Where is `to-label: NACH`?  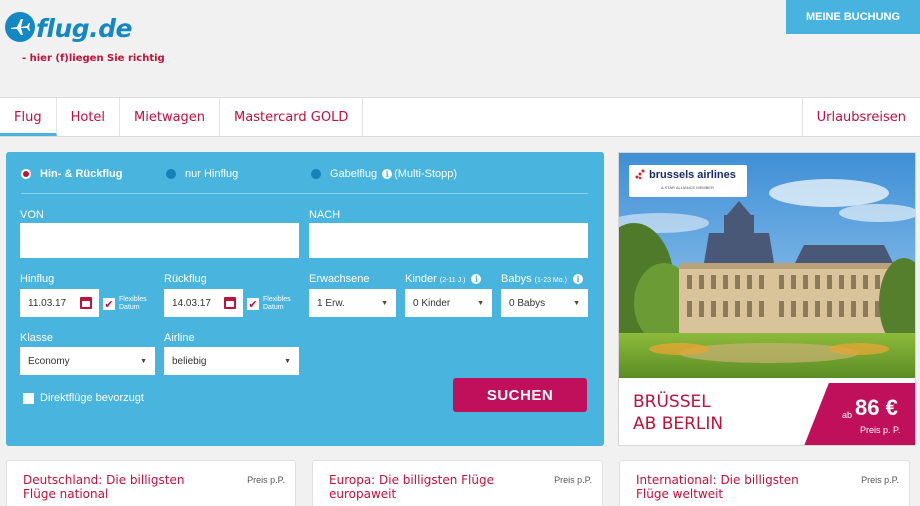 to-label: NACH is located at coordinates (325, 215).